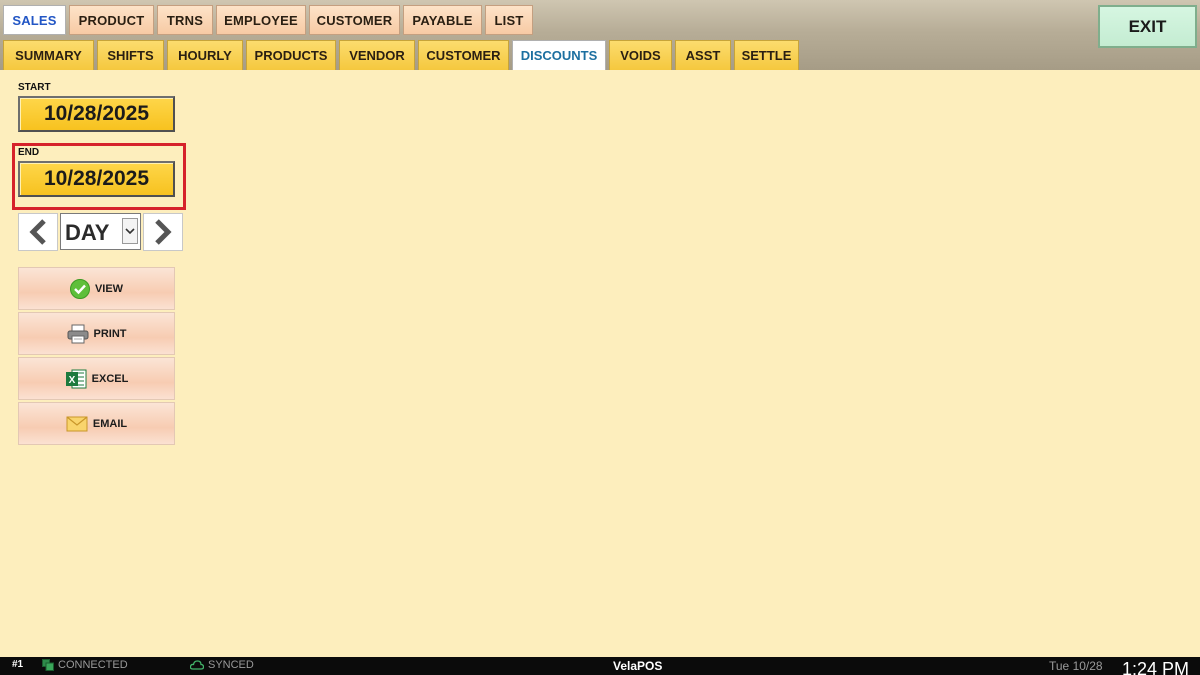 The height and width of the screenshot is (675, 1200). I want to click on end-label: END, so click(29, 152).